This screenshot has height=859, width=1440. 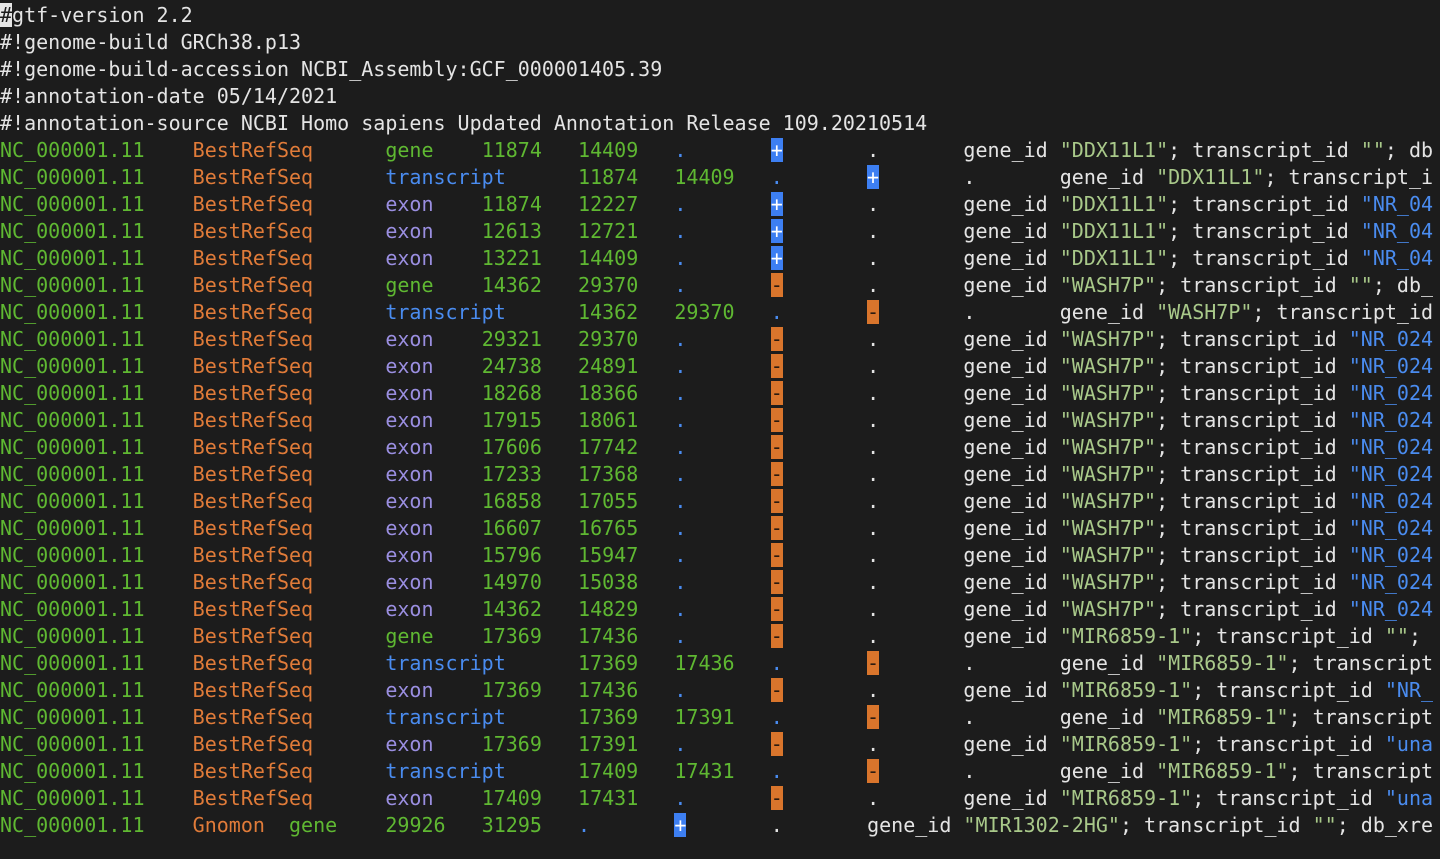 I want to click on end-coordinate: 17391, so click(x=704, y=717).